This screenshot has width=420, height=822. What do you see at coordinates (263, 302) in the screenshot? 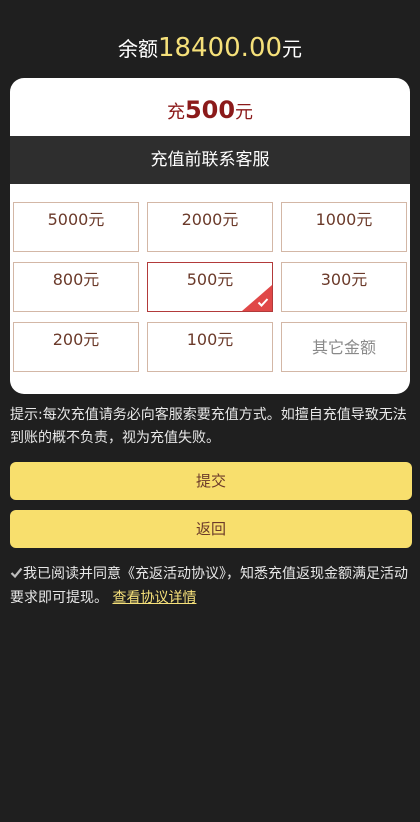
I see `checkmark-icon` at bounding box center [263, 302].